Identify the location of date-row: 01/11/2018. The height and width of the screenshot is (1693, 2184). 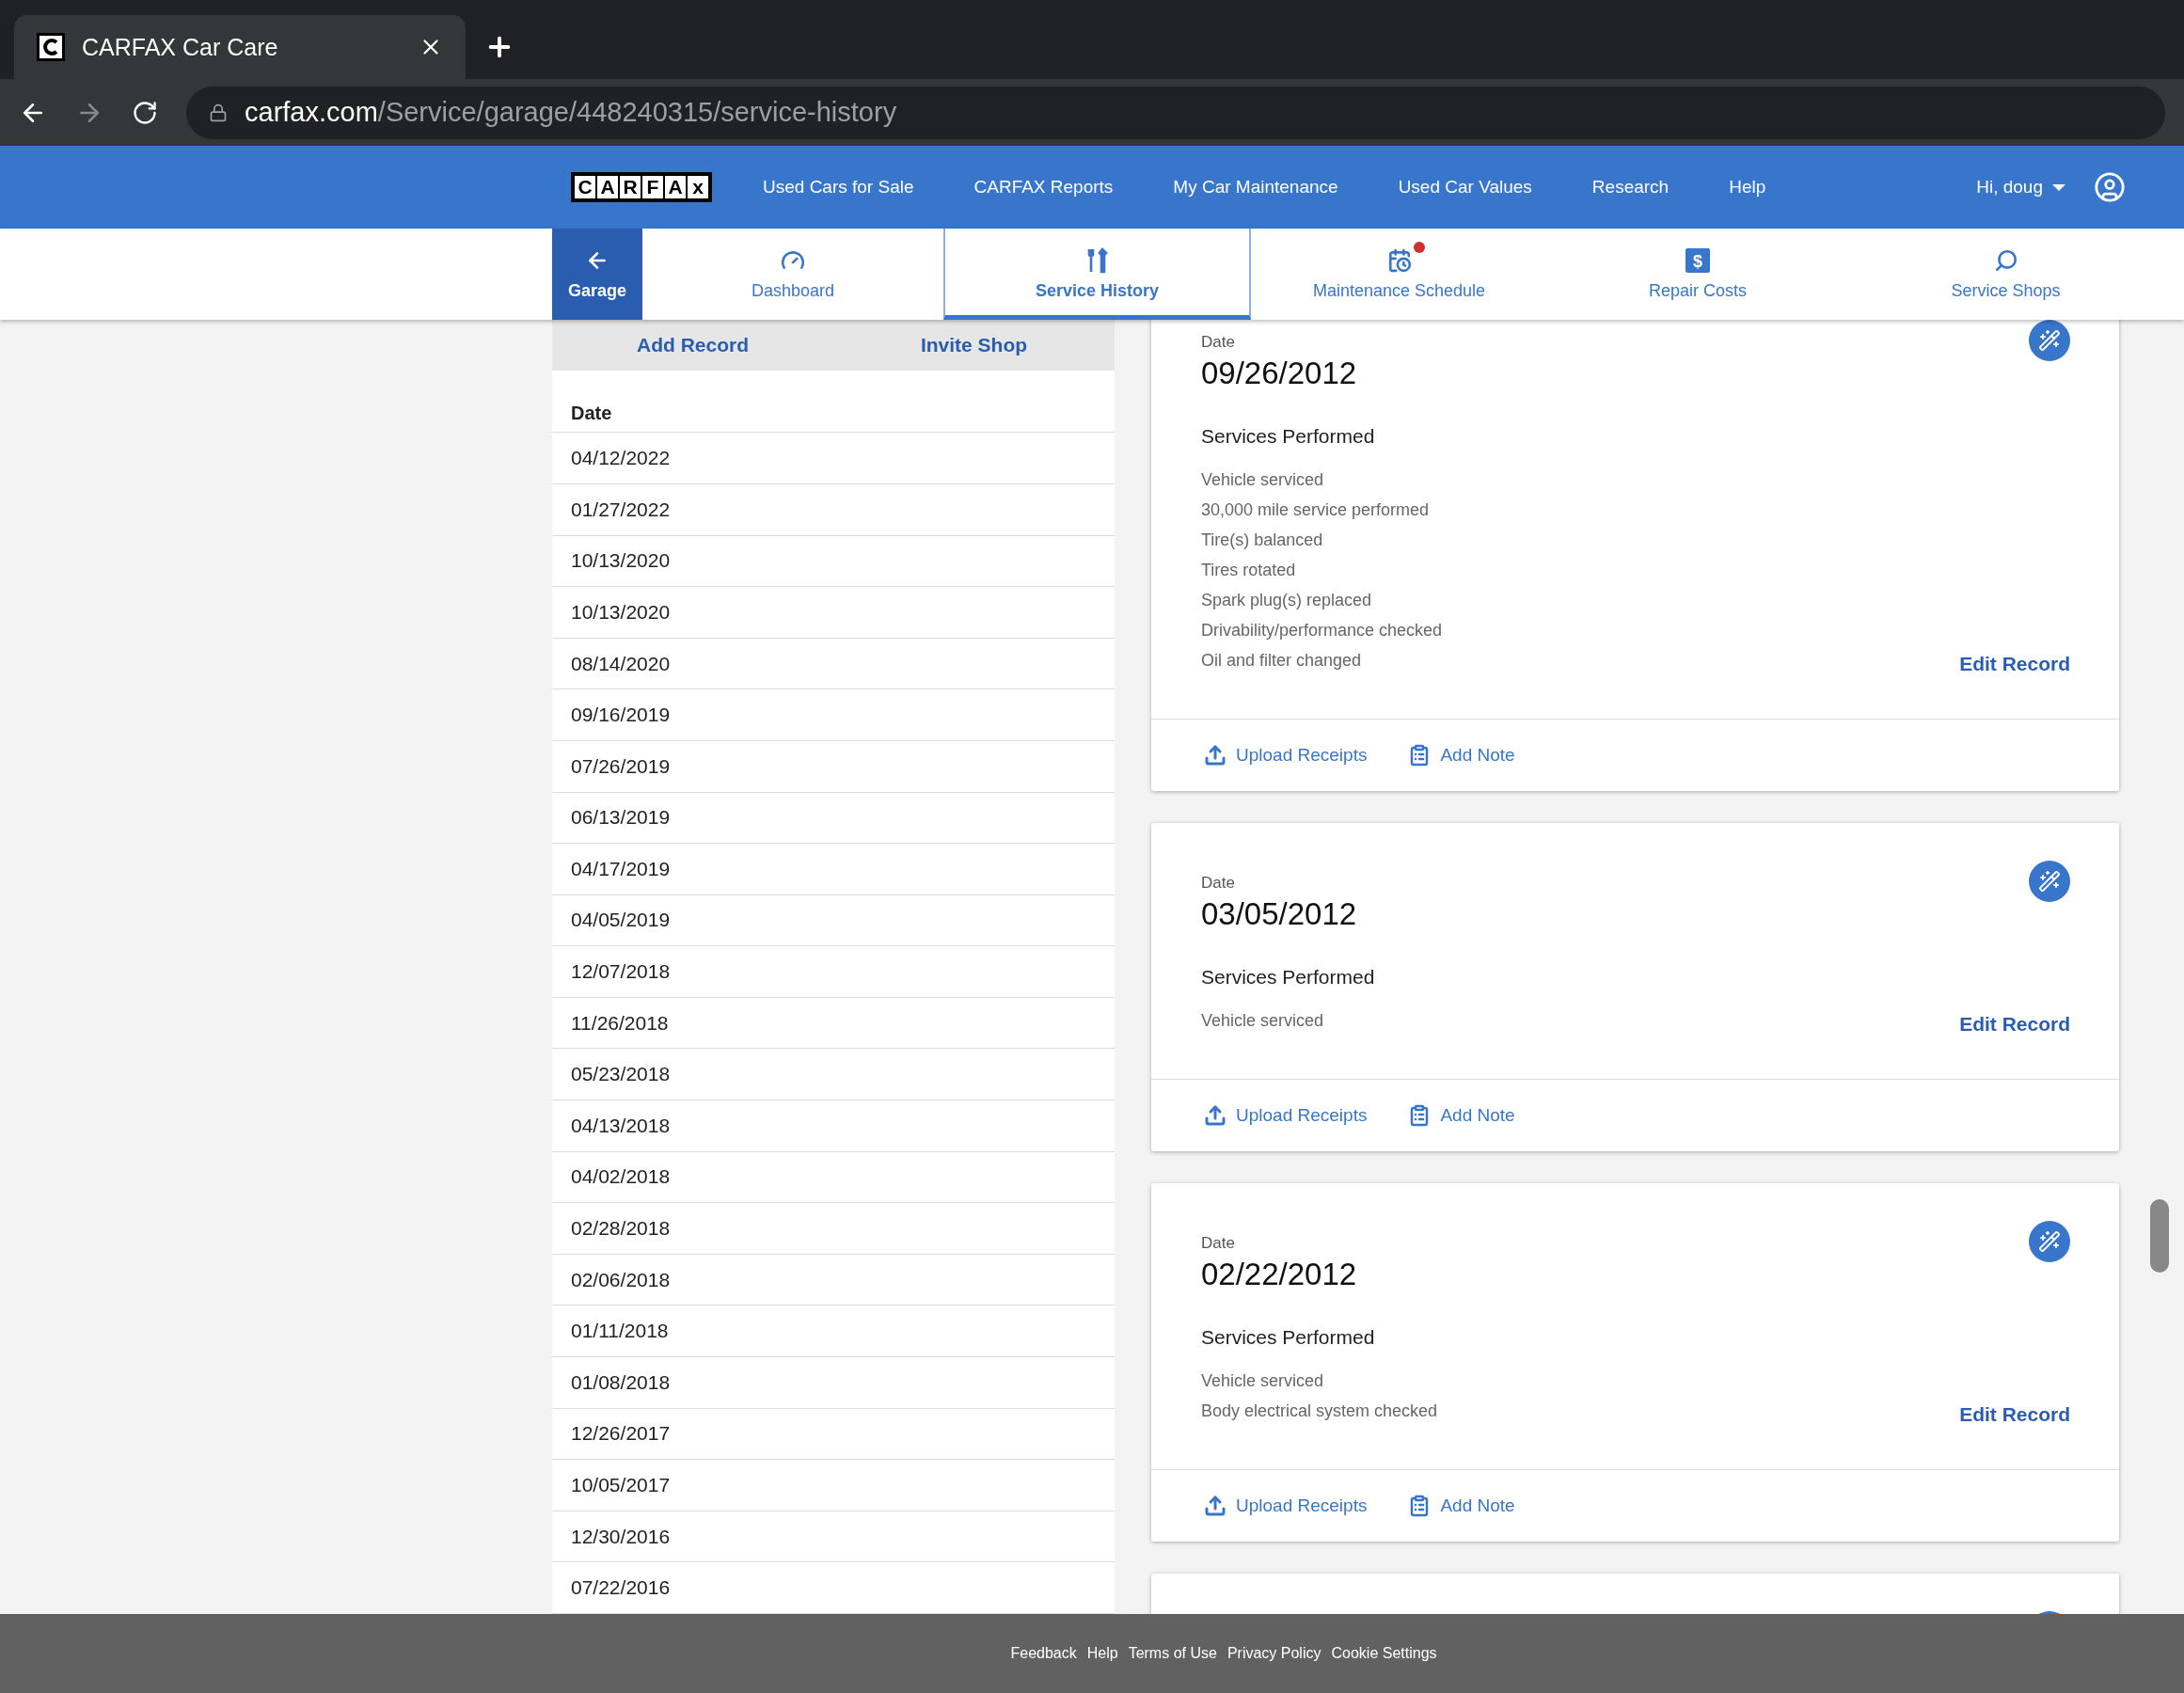
(833, 1332).